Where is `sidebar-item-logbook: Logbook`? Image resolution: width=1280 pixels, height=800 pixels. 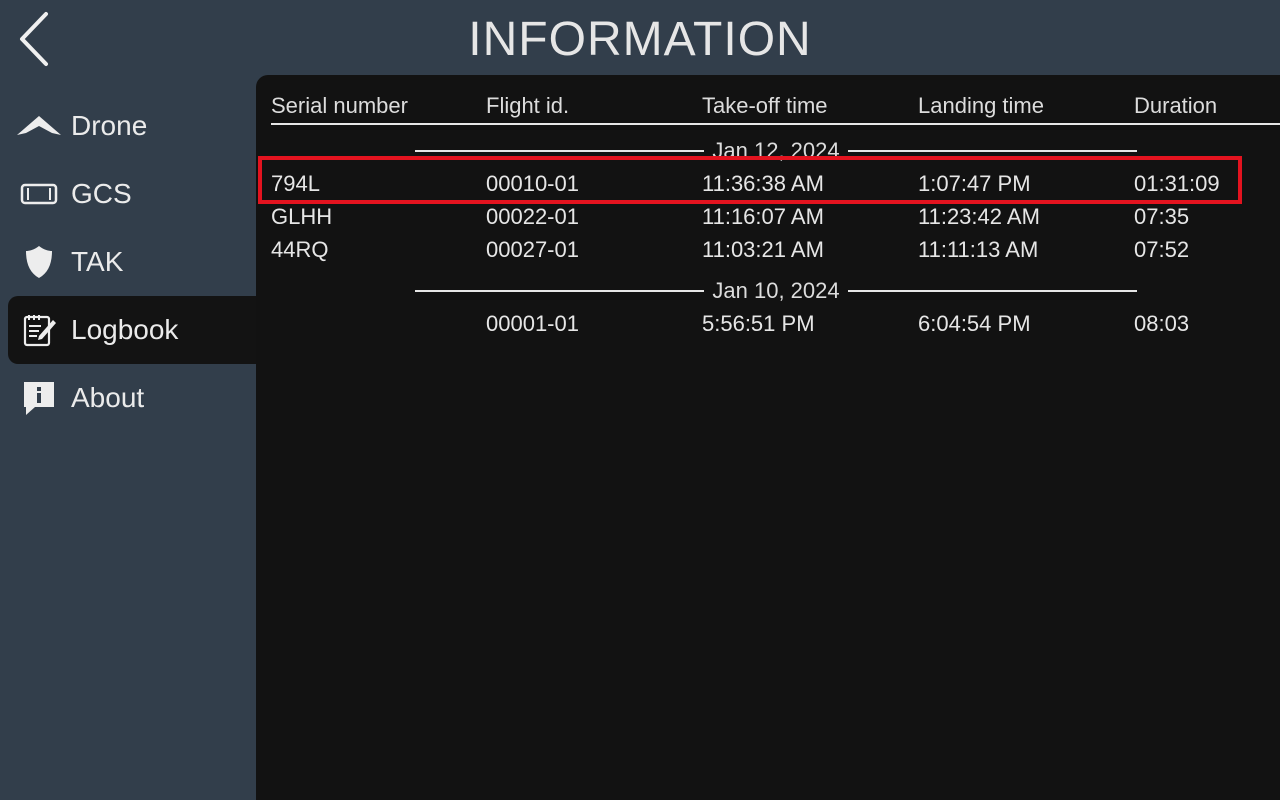
sidebar-item-logbook: Logbook is located at coordinates (132, 330).